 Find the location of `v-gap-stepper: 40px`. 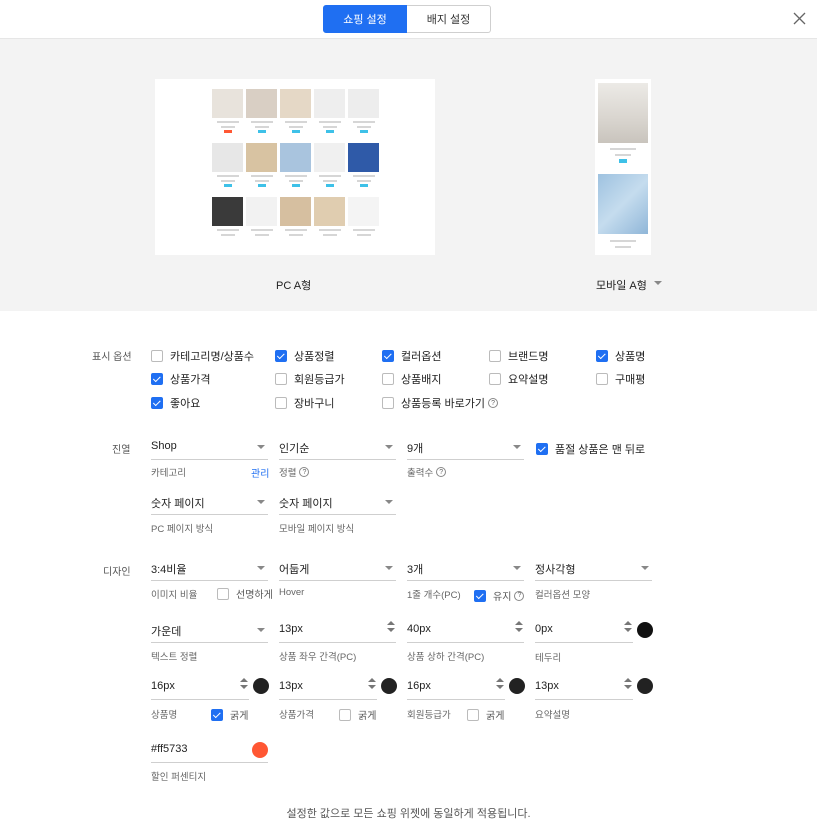

v-gap-stepper: 40px is located at coordinates (465, 632).